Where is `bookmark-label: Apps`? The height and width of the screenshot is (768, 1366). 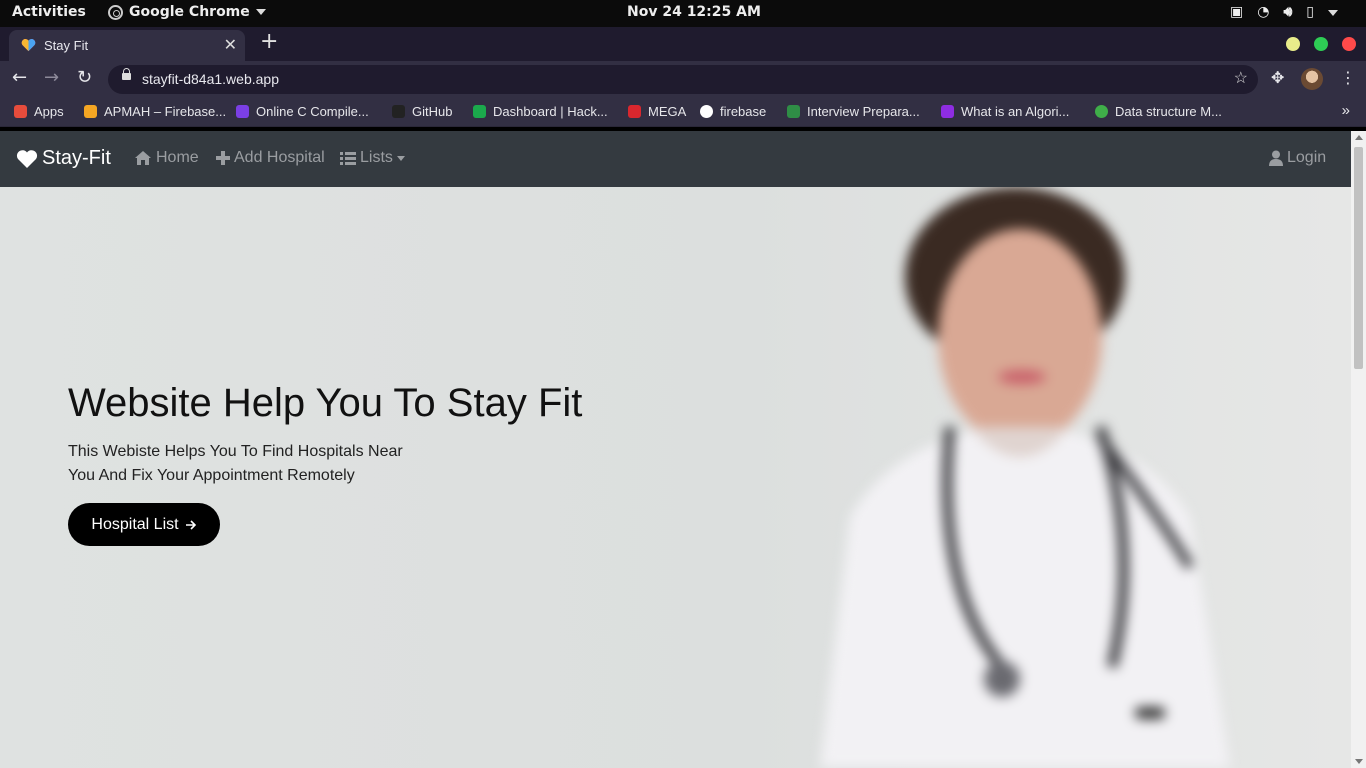 bookmark-label: Apps is located at coordinates (49, 111).